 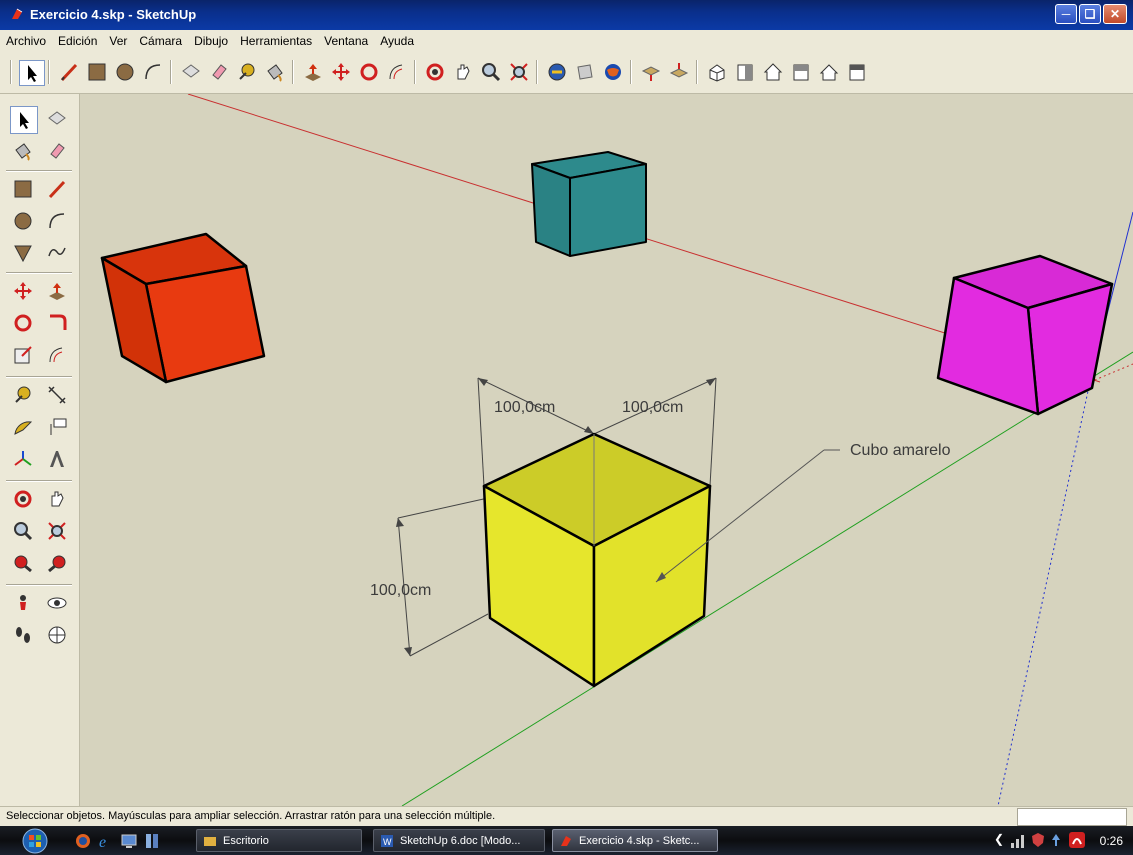 I want to click on sb-select-button, so click(x=24, y=120).